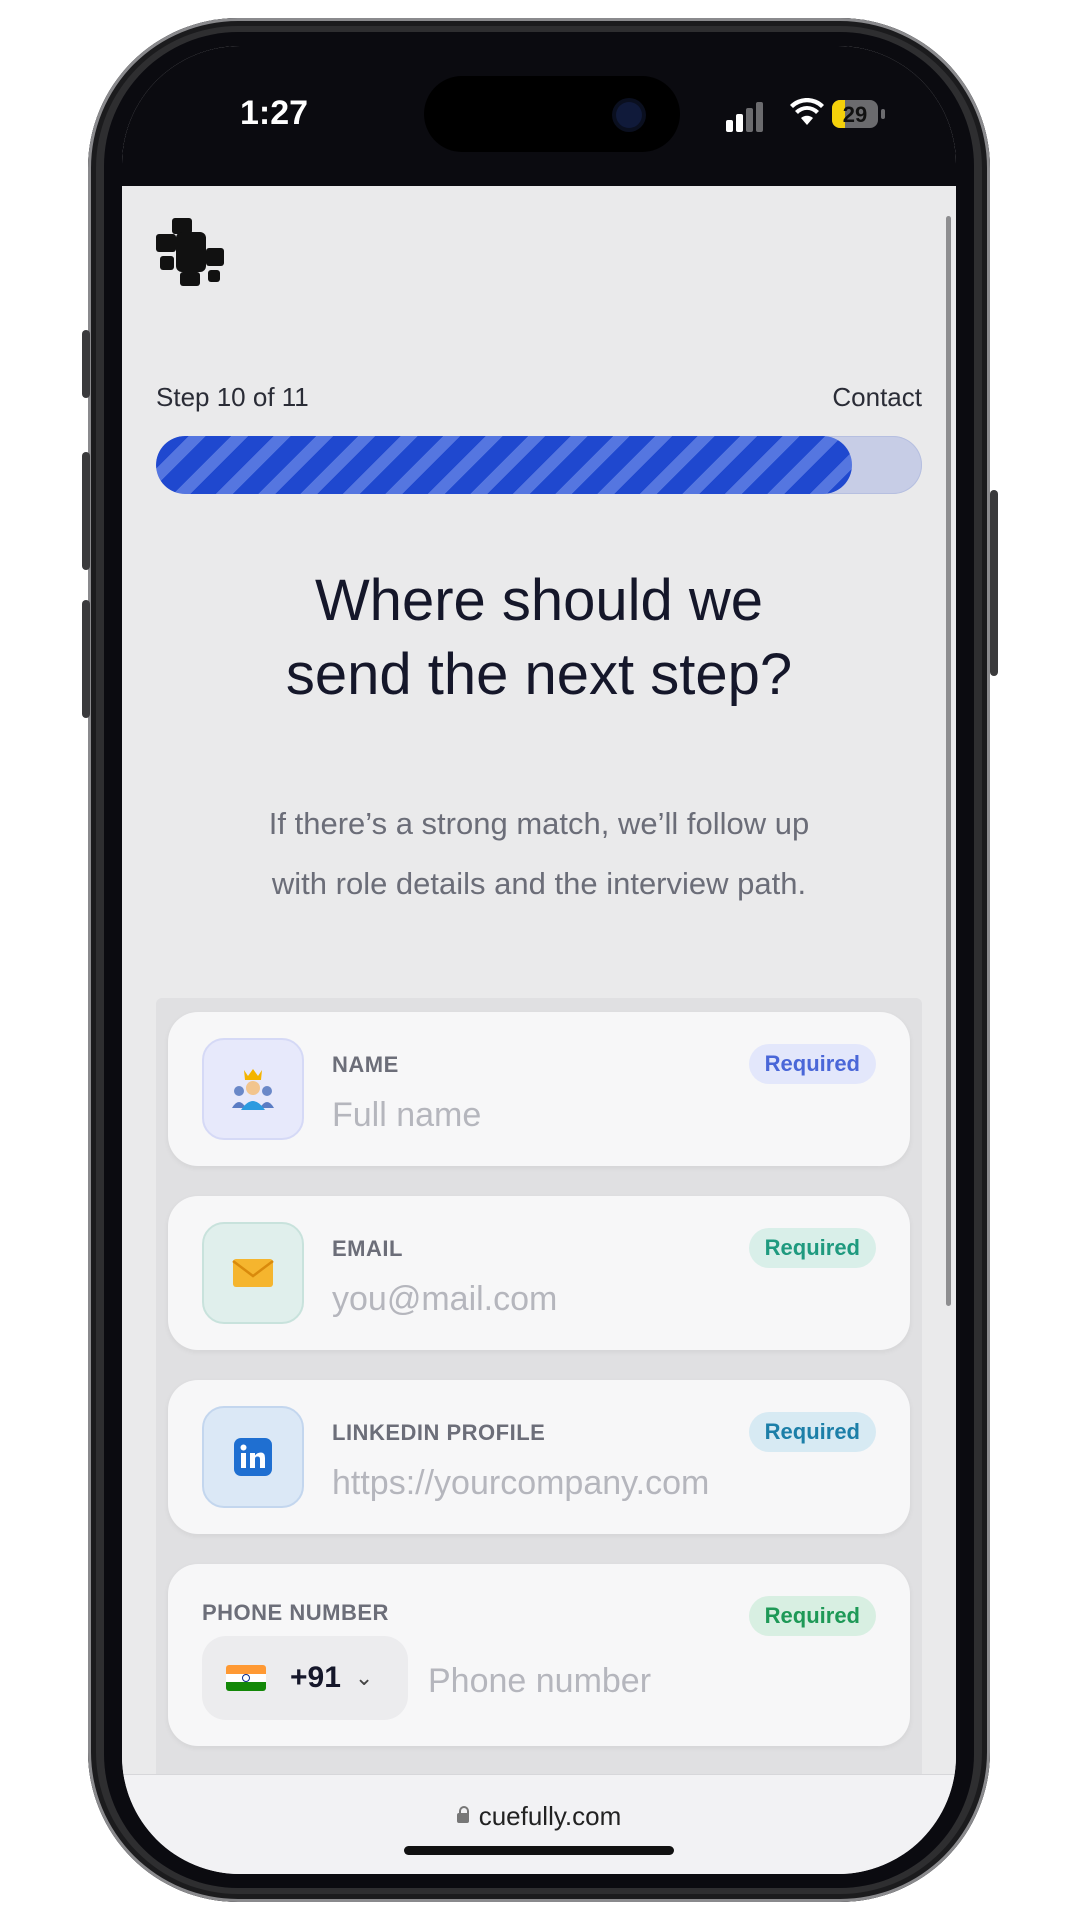 The height and width of the screenshot is (1920, 1080). I want to click on country-code-select: +91 ⌄, so click(305, 1678).